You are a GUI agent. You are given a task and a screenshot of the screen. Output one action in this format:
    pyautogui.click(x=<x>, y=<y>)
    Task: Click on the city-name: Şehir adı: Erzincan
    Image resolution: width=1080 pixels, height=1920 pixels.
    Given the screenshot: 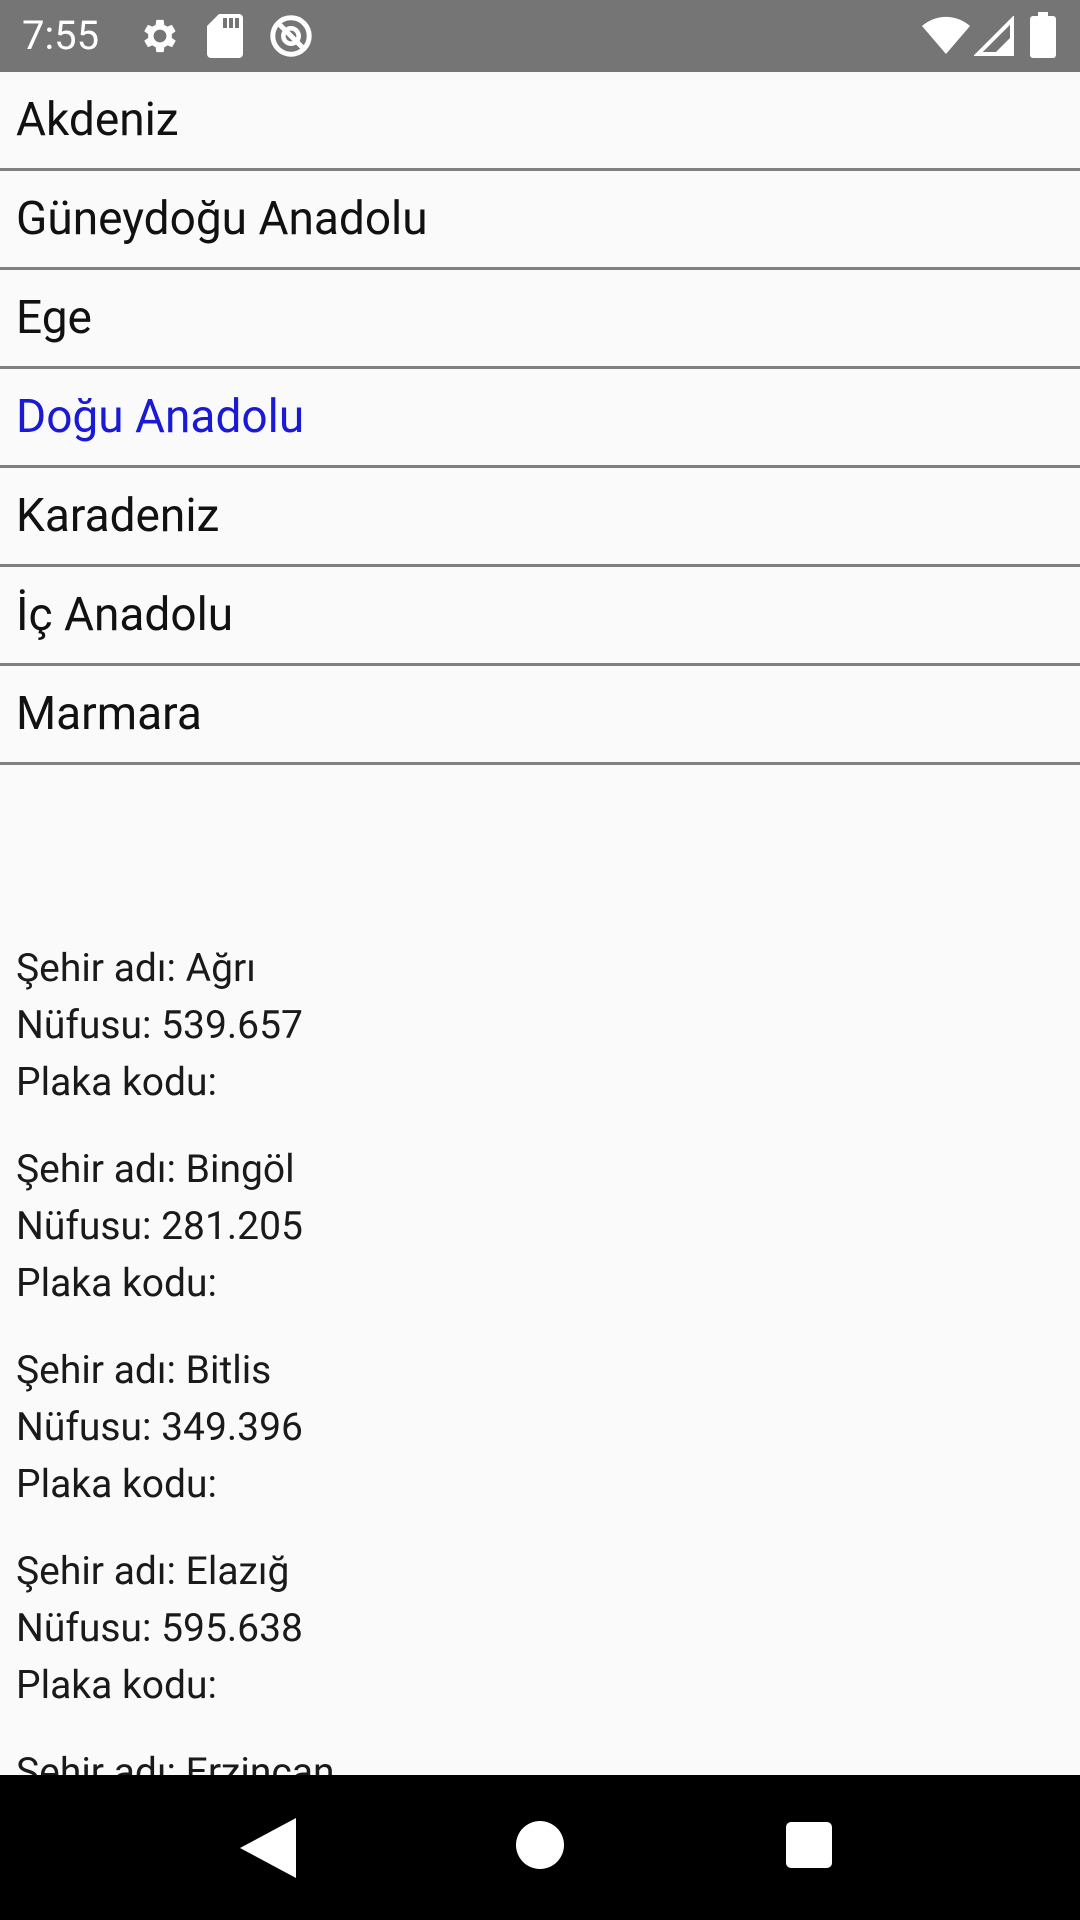 What is the action you would take?
    pyautogui.click(x=175, y=1762)
    